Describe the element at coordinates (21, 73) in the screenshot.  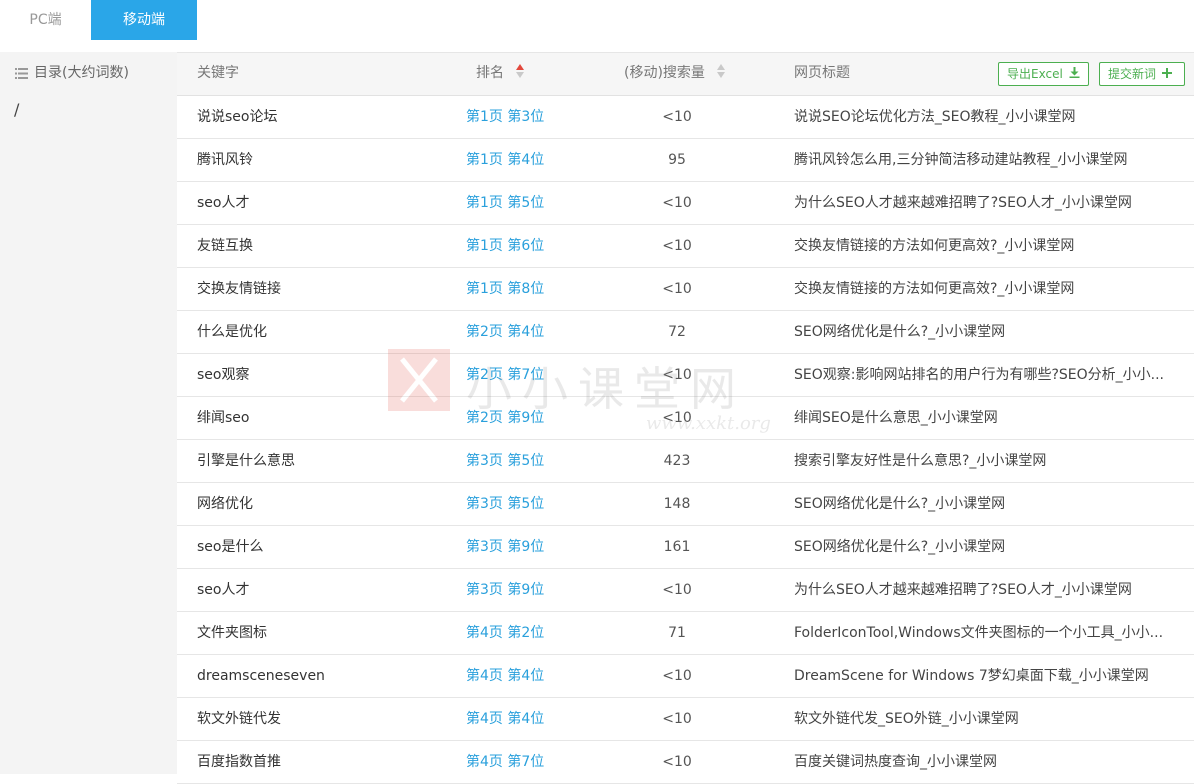
I see `list-icon` at that location.